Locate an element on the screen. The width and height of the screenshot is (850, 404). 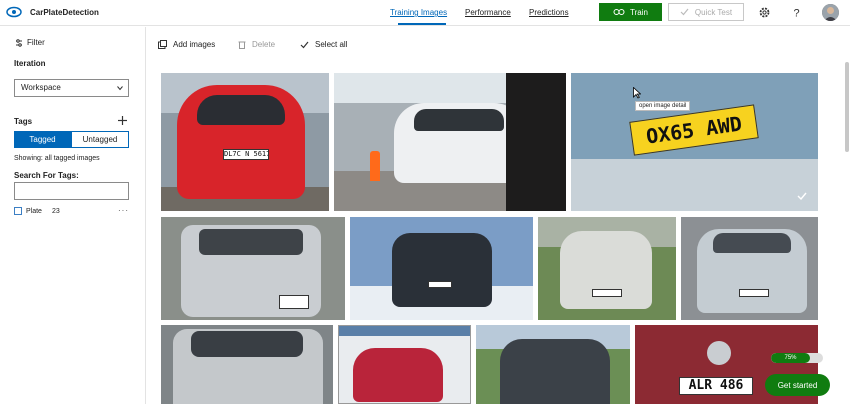
select-all-button: Select all is located at coordinates (323, 44).